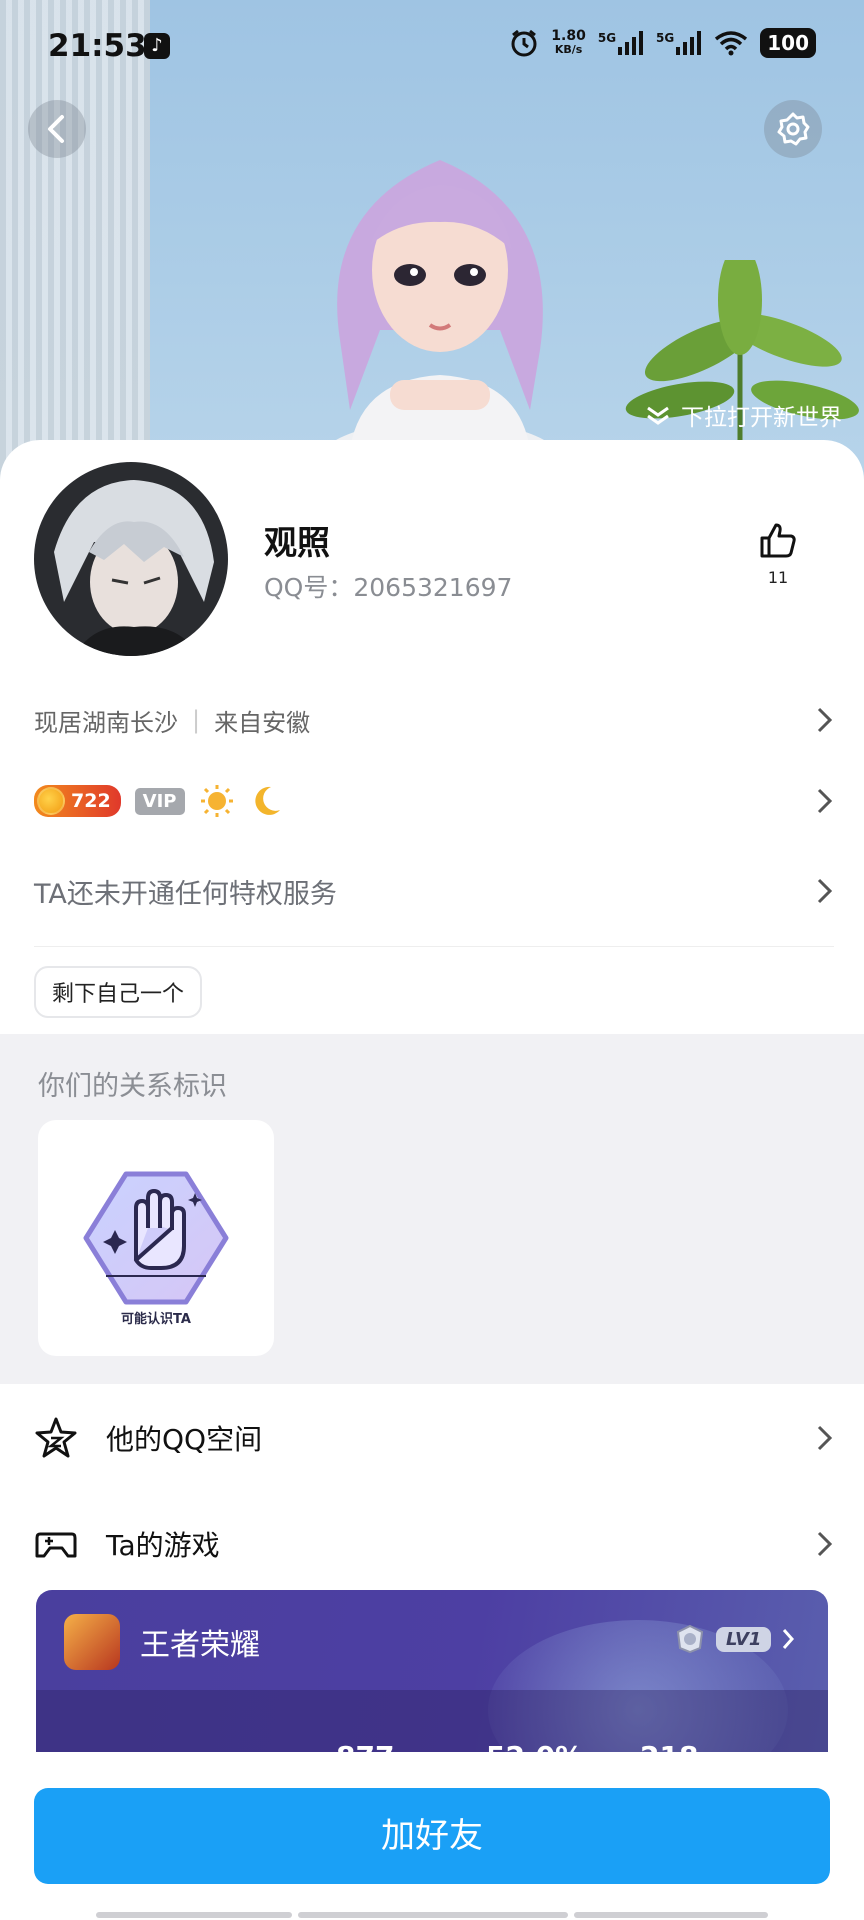 This screenshot has height=1920, width=864. Describe the element at coordinates (106, 722) in the screenshot. I see `location-current: 现居湖南长沙` at that location.